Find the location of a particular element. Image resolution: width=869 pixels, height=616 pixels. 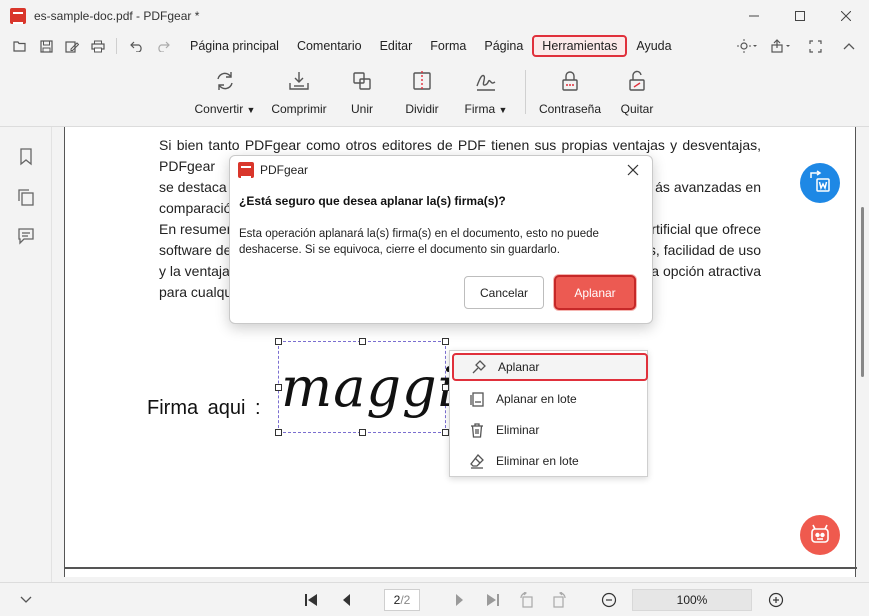

text-fragment: software de is located at coordinates (195, 250).